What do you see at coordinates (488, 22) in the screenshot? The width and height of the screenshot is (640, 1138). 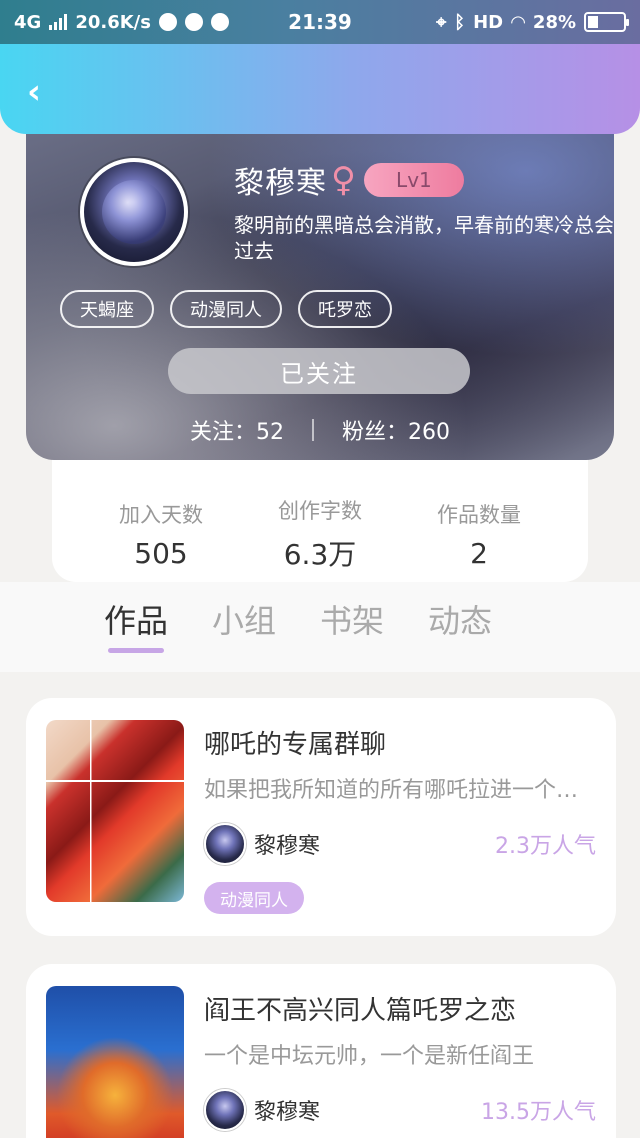 I see `hd-label: HD` at bounding box center [488, 22].